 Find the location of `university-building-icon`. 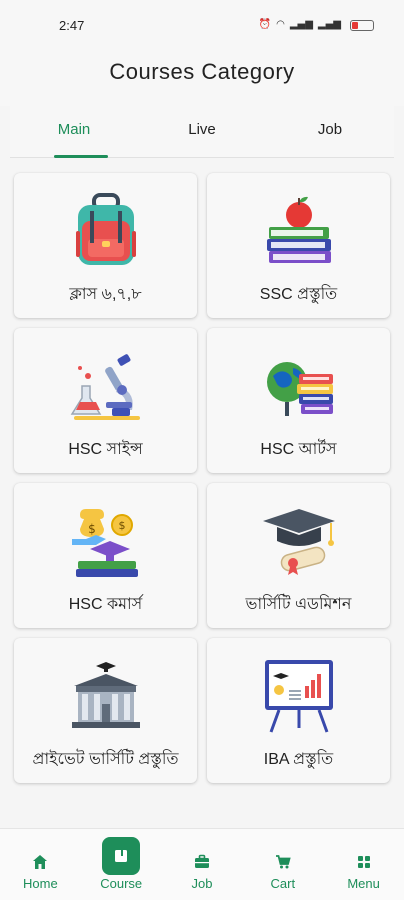

university-building-icon is located at coordinates (105, 695).